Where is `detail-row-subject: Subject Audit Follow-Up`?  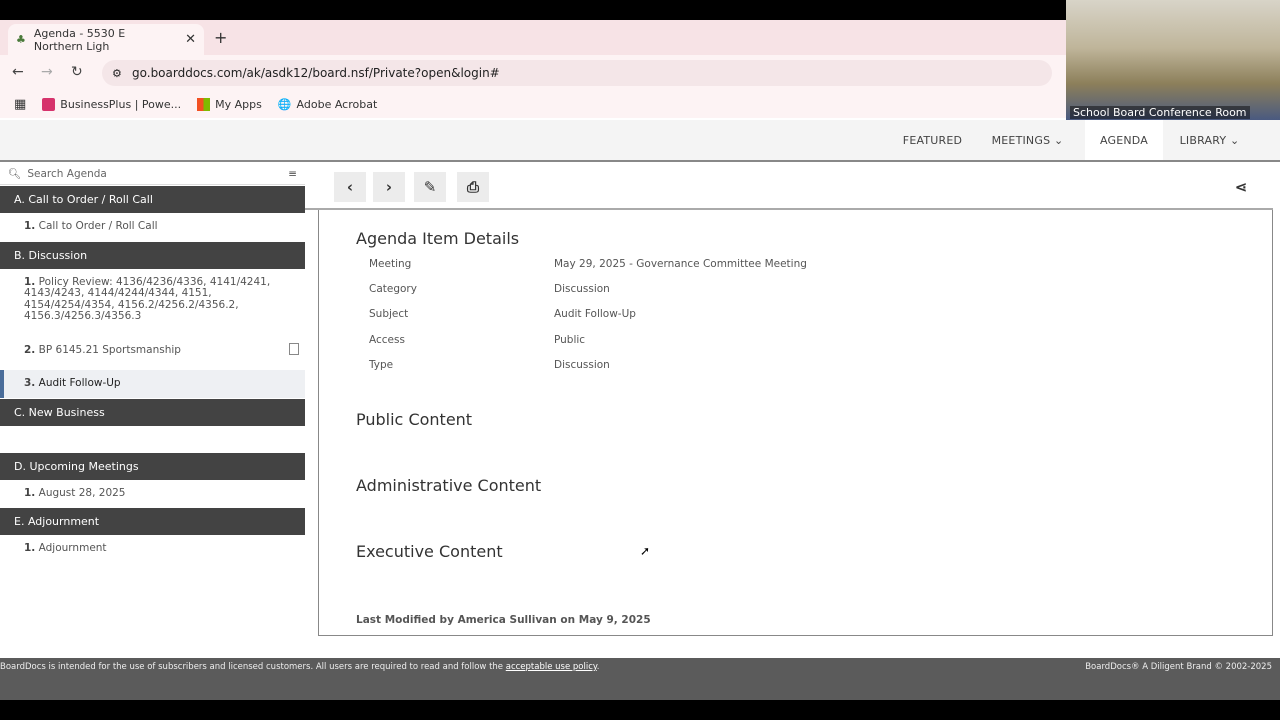
detail-row-subject: Subject Audit Follow-Up is located at coordinates (502, 314).